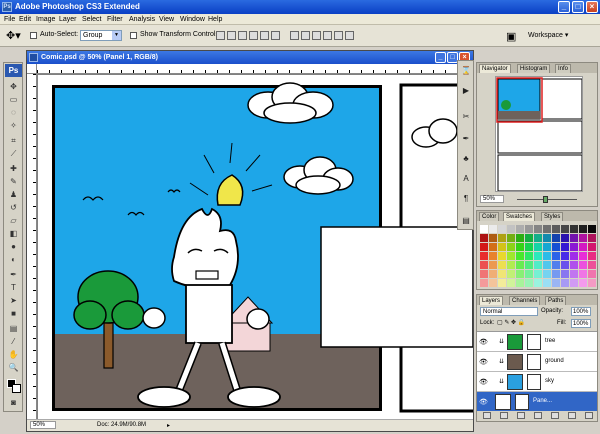 The width and height of the screenshot is (600, 434). I want to click on lock-icons: ▢ ✎ ✥ 🔒, so click(511, 322).